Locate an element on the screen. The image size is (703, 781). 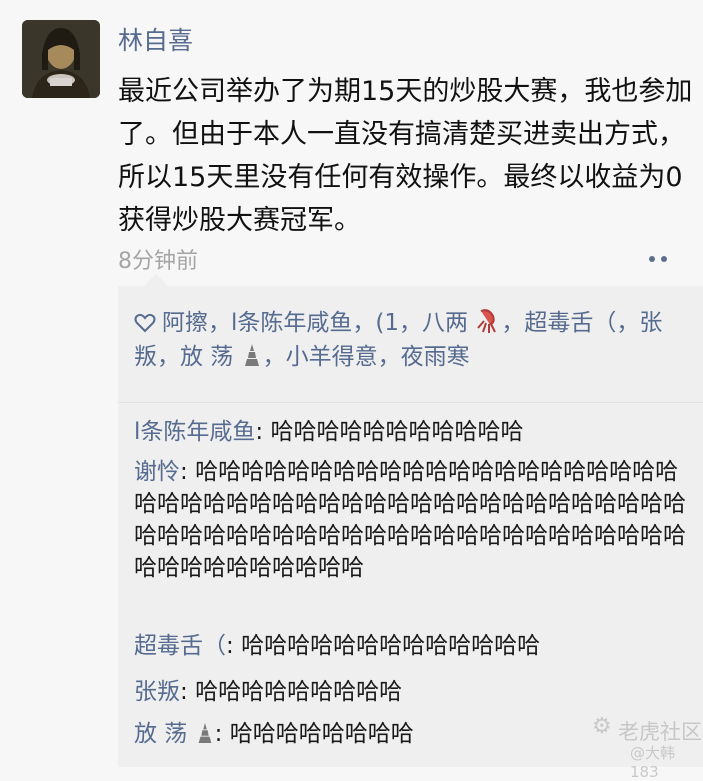
watermark: ⚙ 老虎社区 @大韩183 is located at coordinates (647, 747).